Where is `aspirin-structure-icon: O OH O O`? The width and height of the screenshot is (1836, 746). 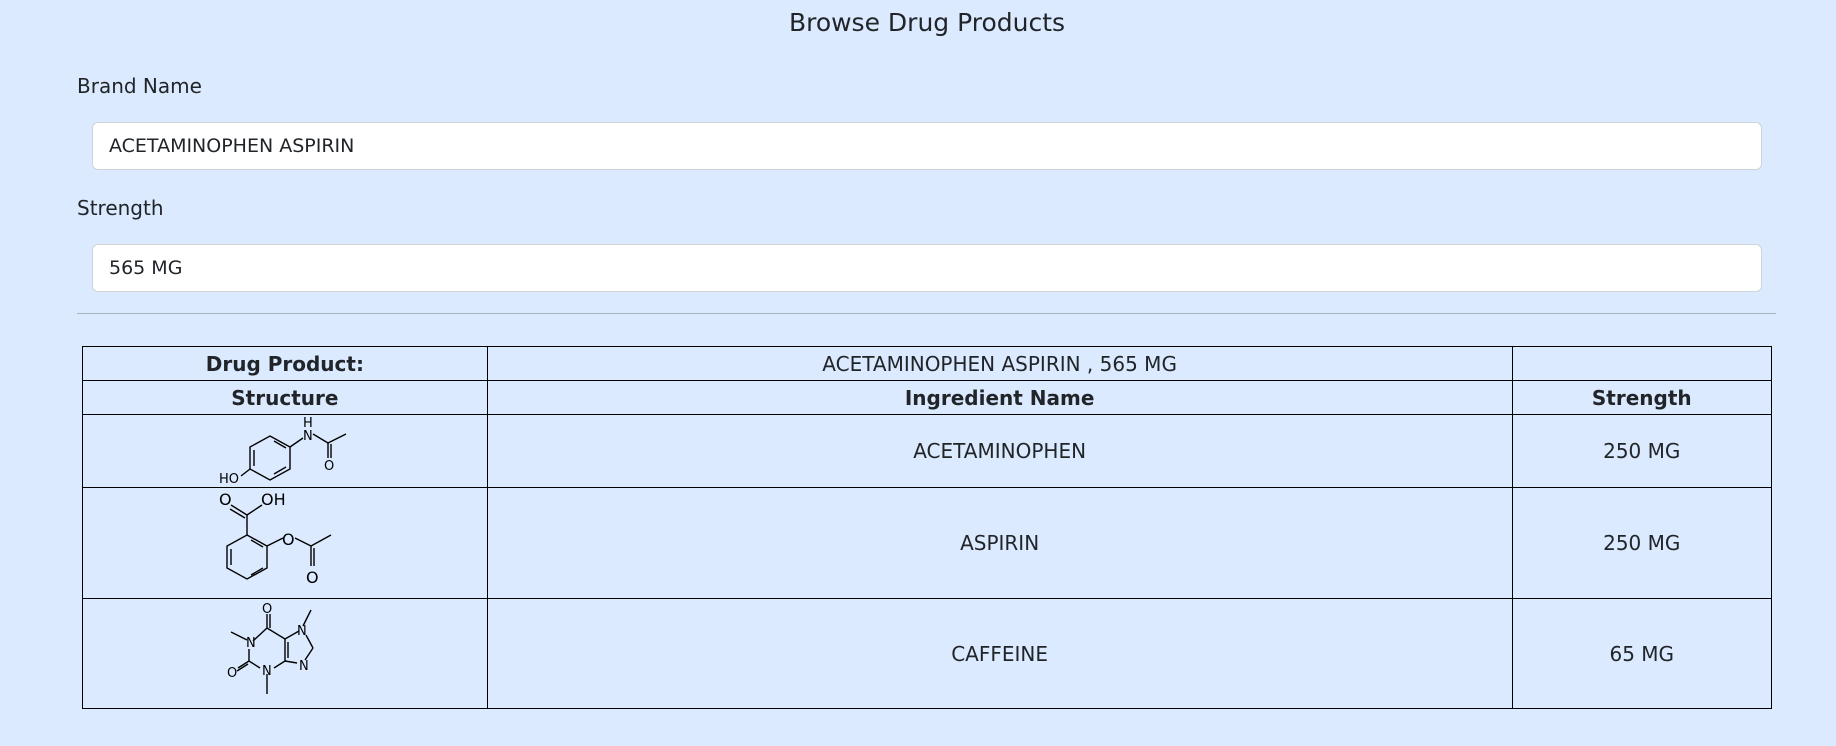 aspirin-structure-icon: O OH O O is located at coordinates (275, 539).